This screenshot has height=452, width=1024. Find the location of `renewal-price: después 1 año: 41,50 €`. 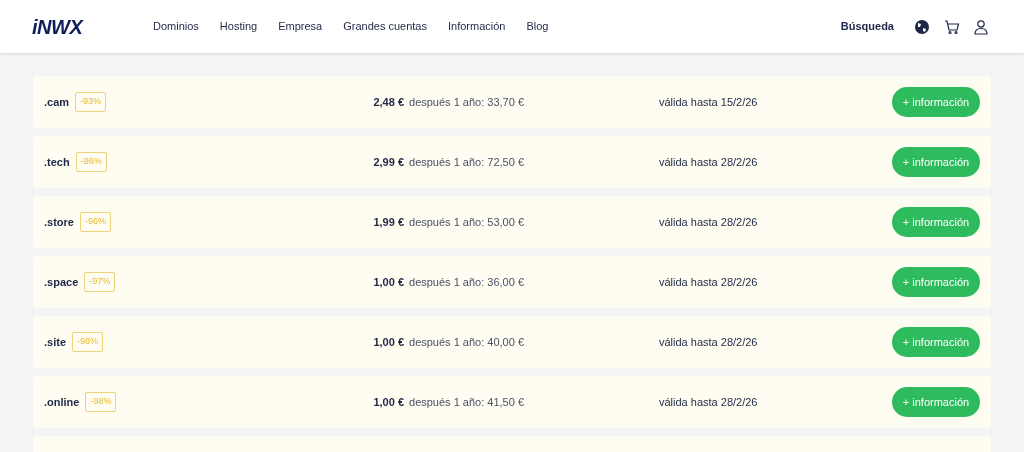

renewal-price: después 1 año: 41,50 € is located at coordinates (466, 402).